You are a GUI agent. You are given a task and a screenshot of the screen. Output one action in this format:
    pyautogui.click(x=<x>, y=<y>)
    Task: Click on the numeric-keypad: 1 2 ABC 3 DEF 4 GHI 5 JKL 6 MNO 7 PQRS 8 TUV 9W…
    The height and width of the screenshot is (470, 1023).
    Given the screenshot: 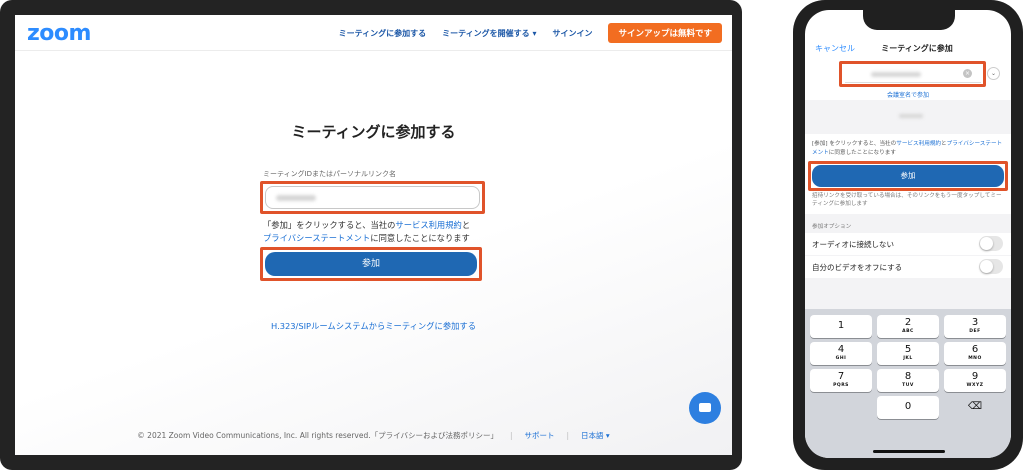 What is the action you would take?
    pyautogui.click(x=908, y=383)
    